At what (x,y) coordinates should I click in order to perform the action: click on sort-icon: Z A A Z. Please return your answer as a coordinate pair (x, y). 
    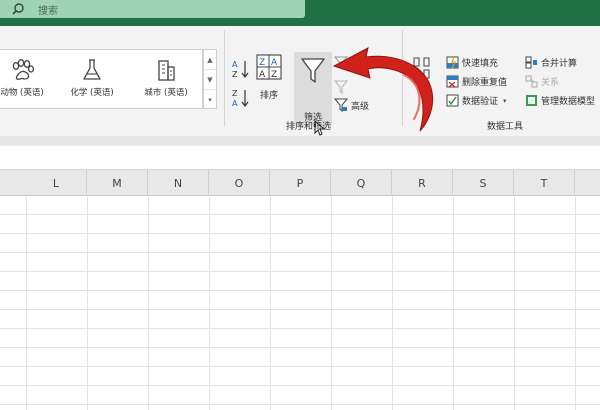
    Looking at the image, I should click on (269, 67).